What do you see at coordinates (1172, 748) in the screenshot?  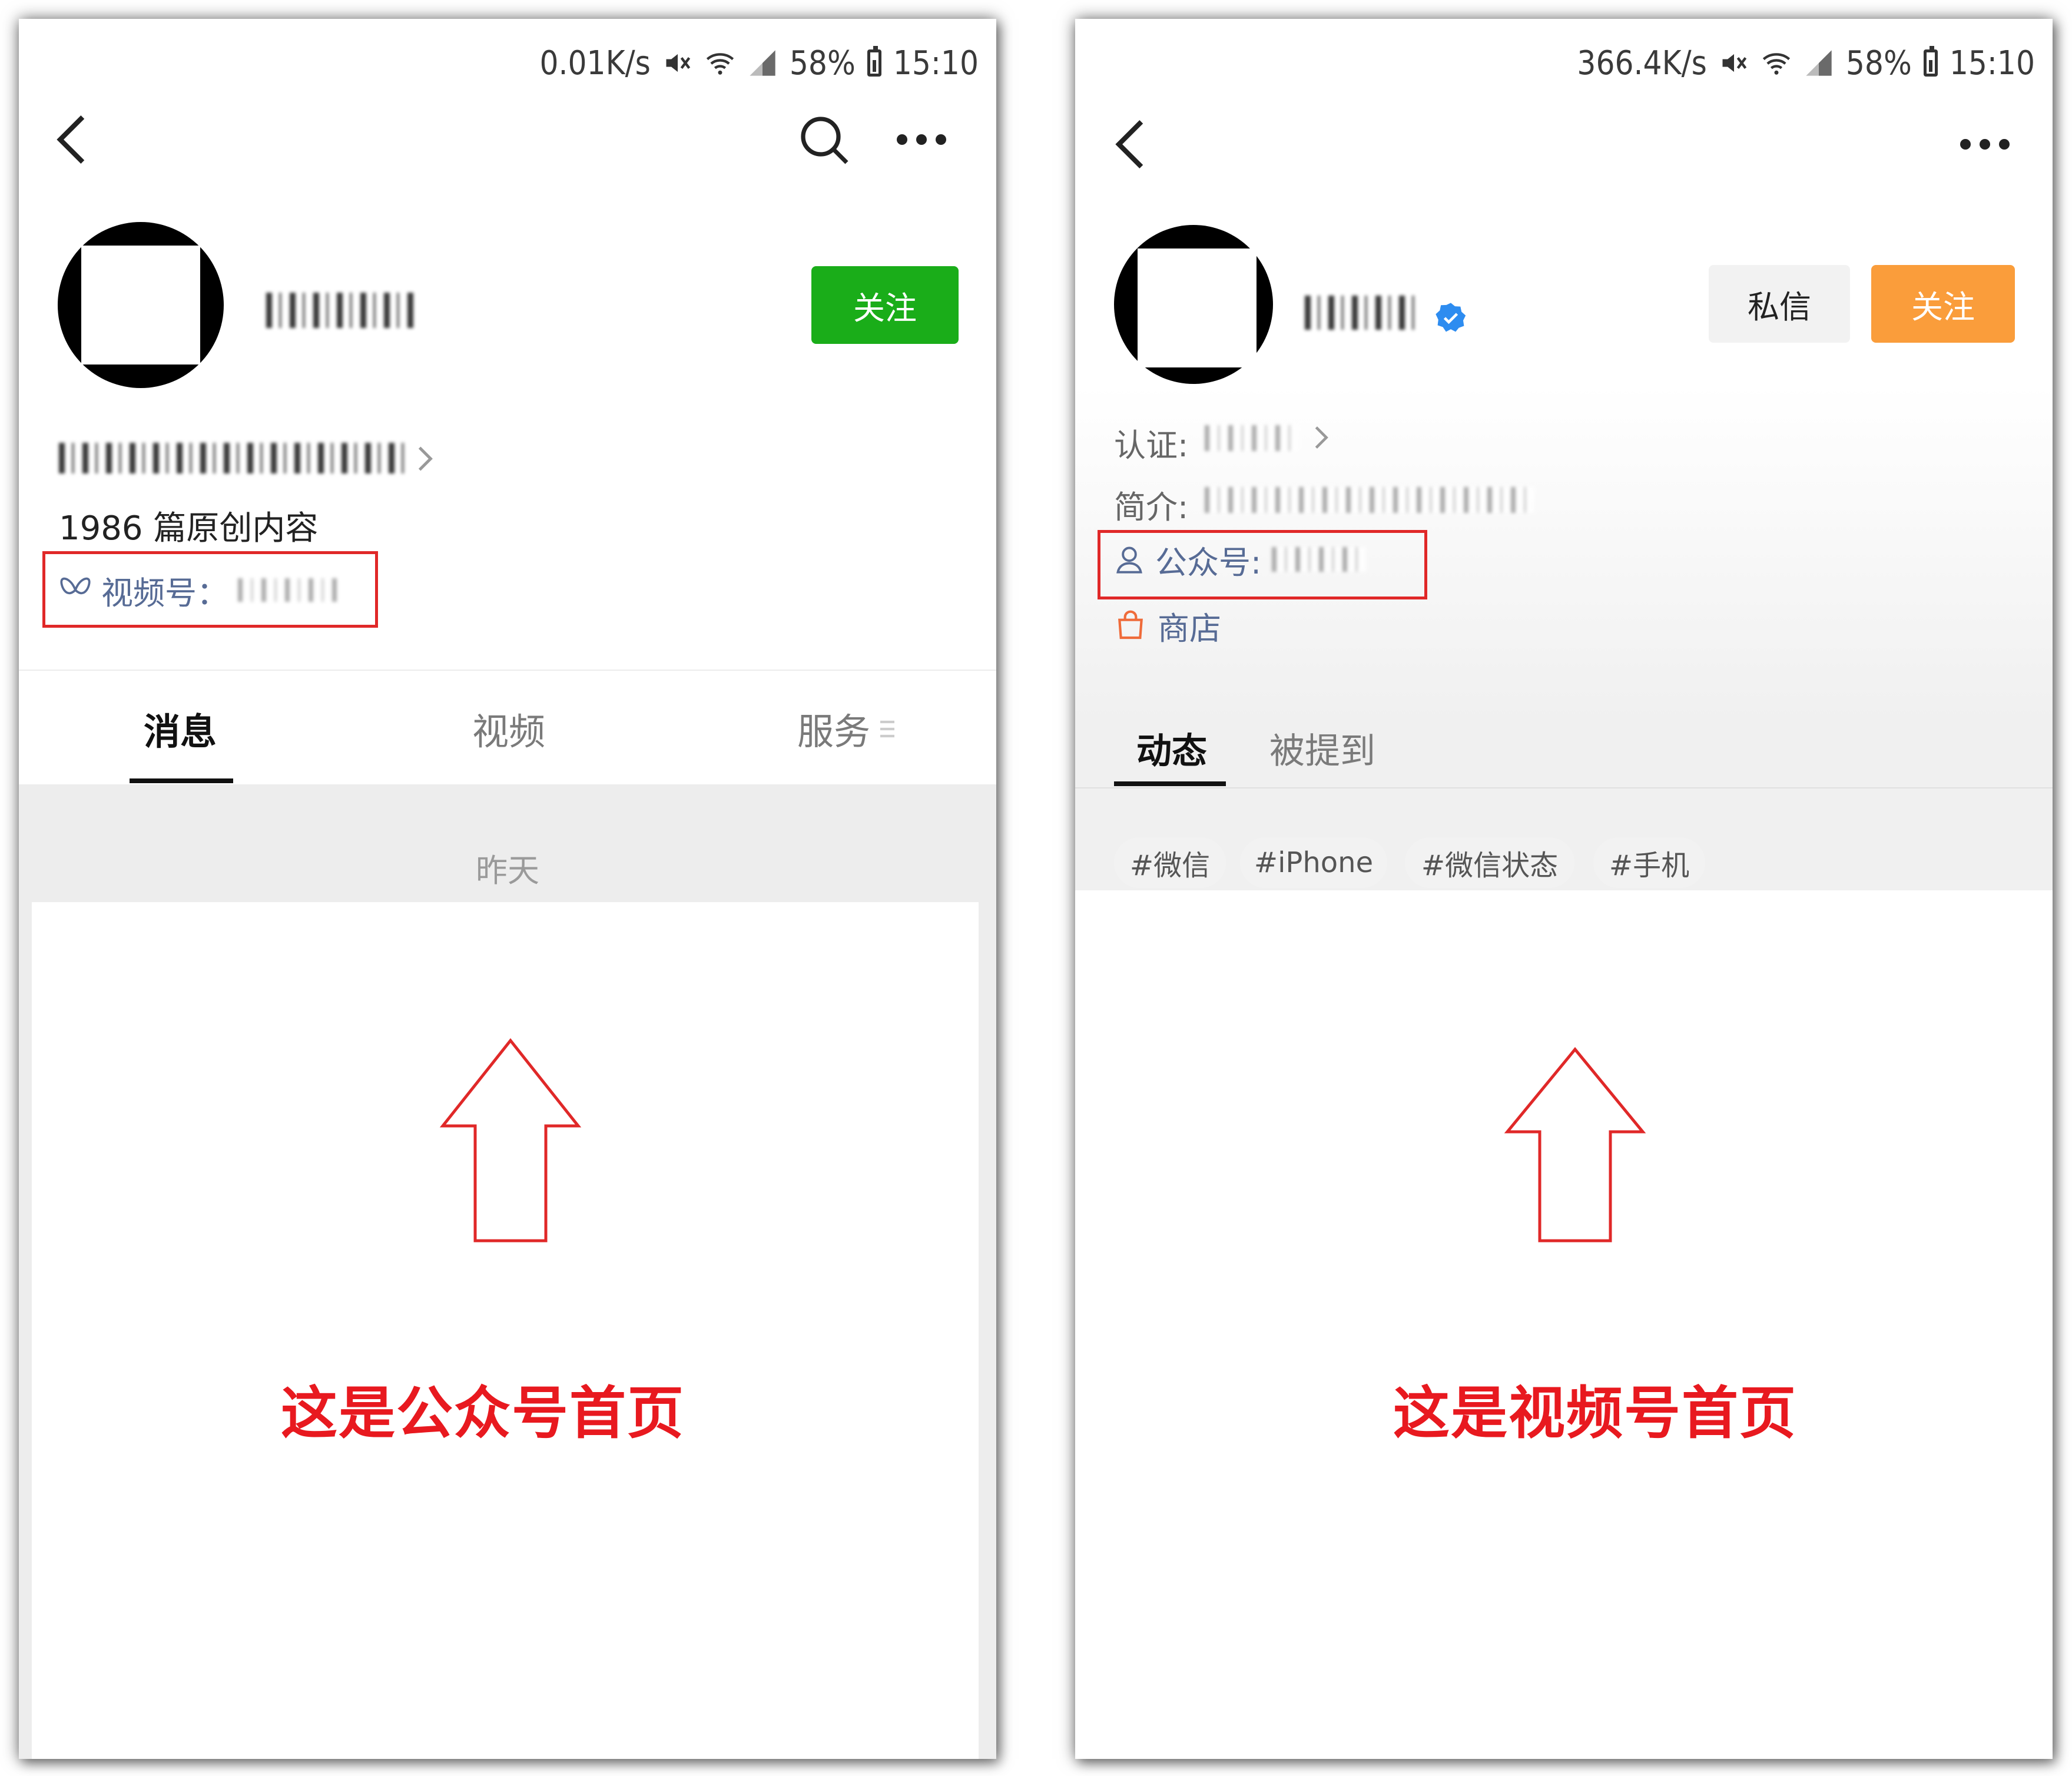 I see `tab-moments: 动态` at bounding box center [1172, 748].